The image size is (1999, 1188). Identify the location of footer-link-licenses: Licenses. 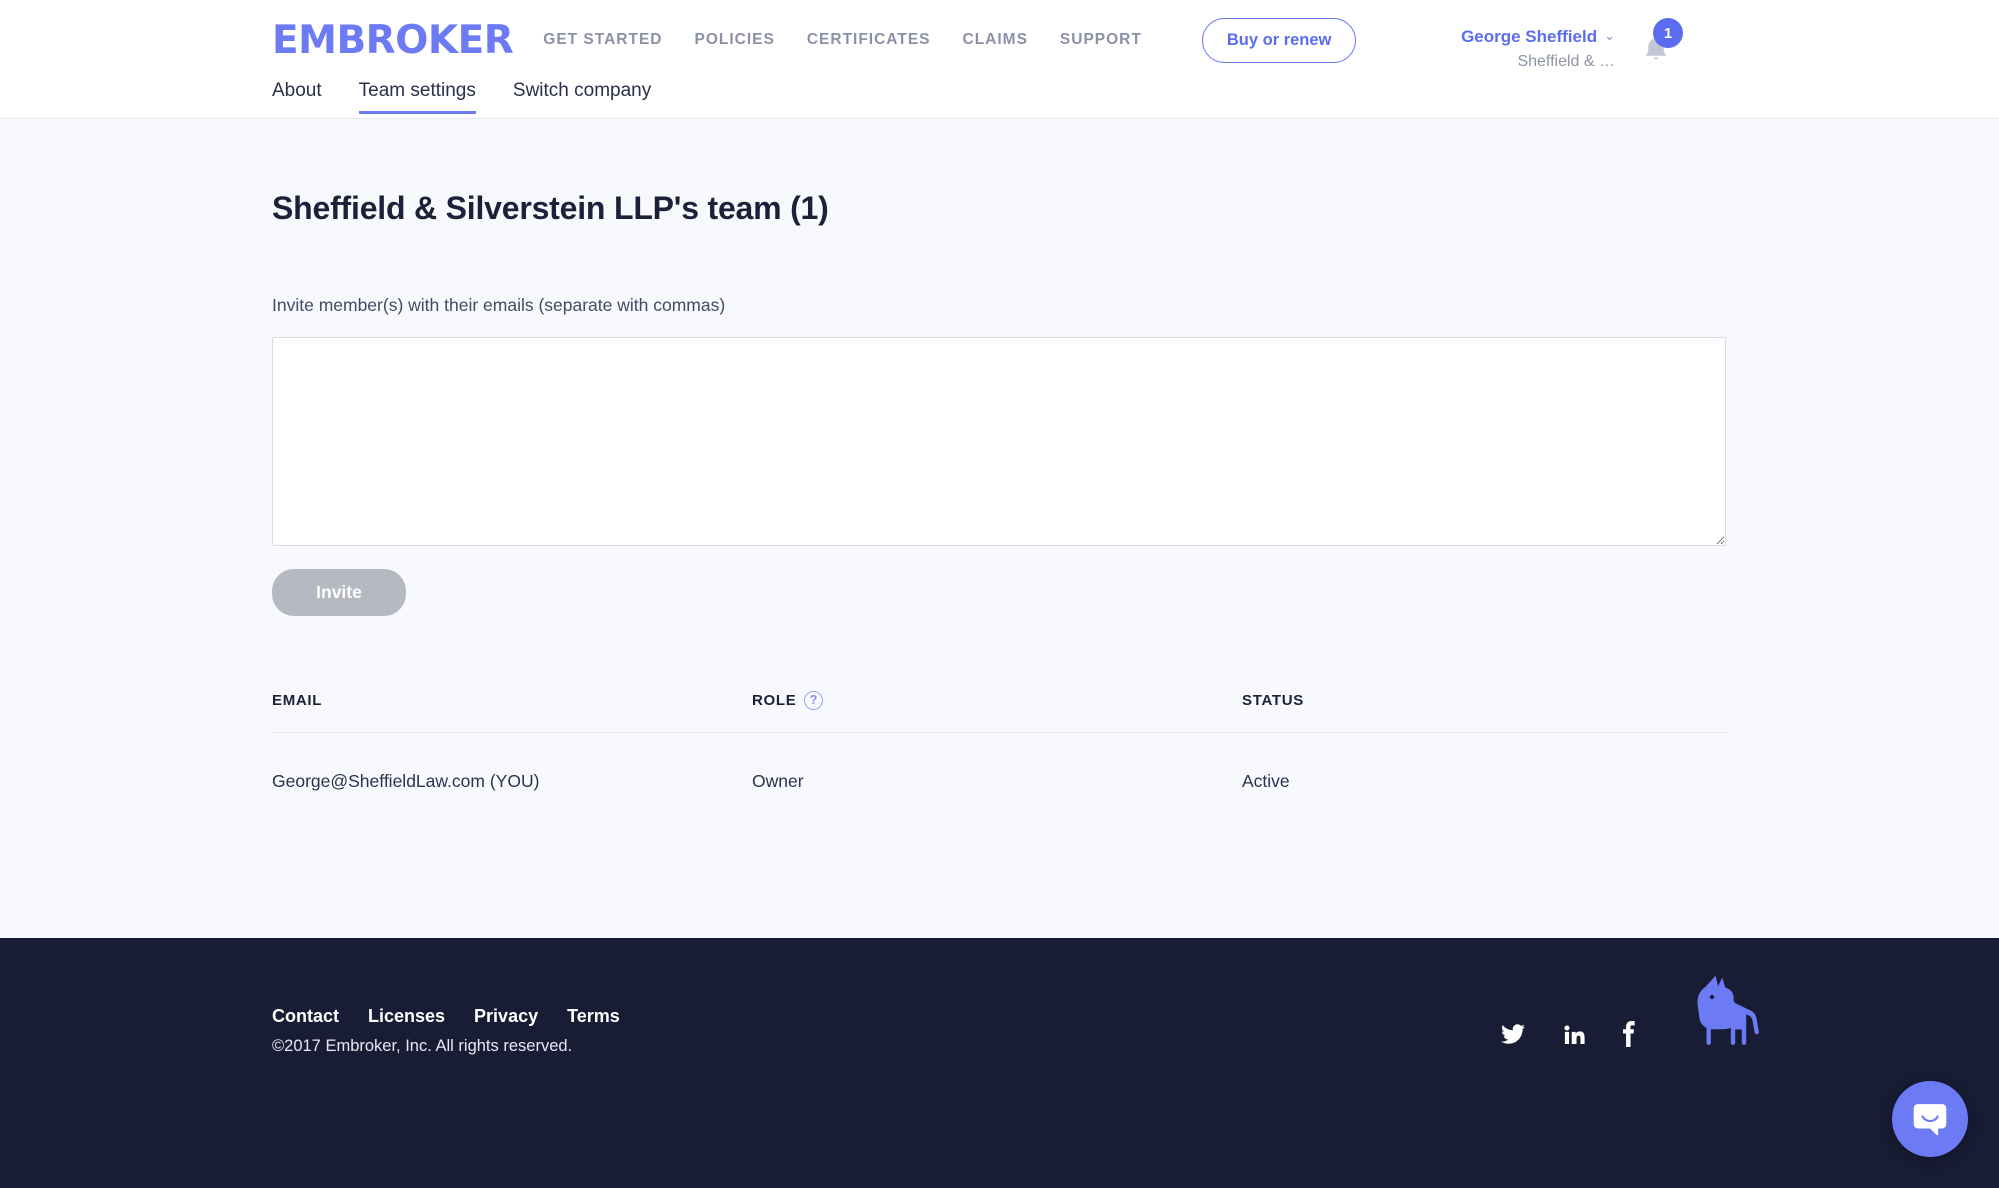
(406, 1016).